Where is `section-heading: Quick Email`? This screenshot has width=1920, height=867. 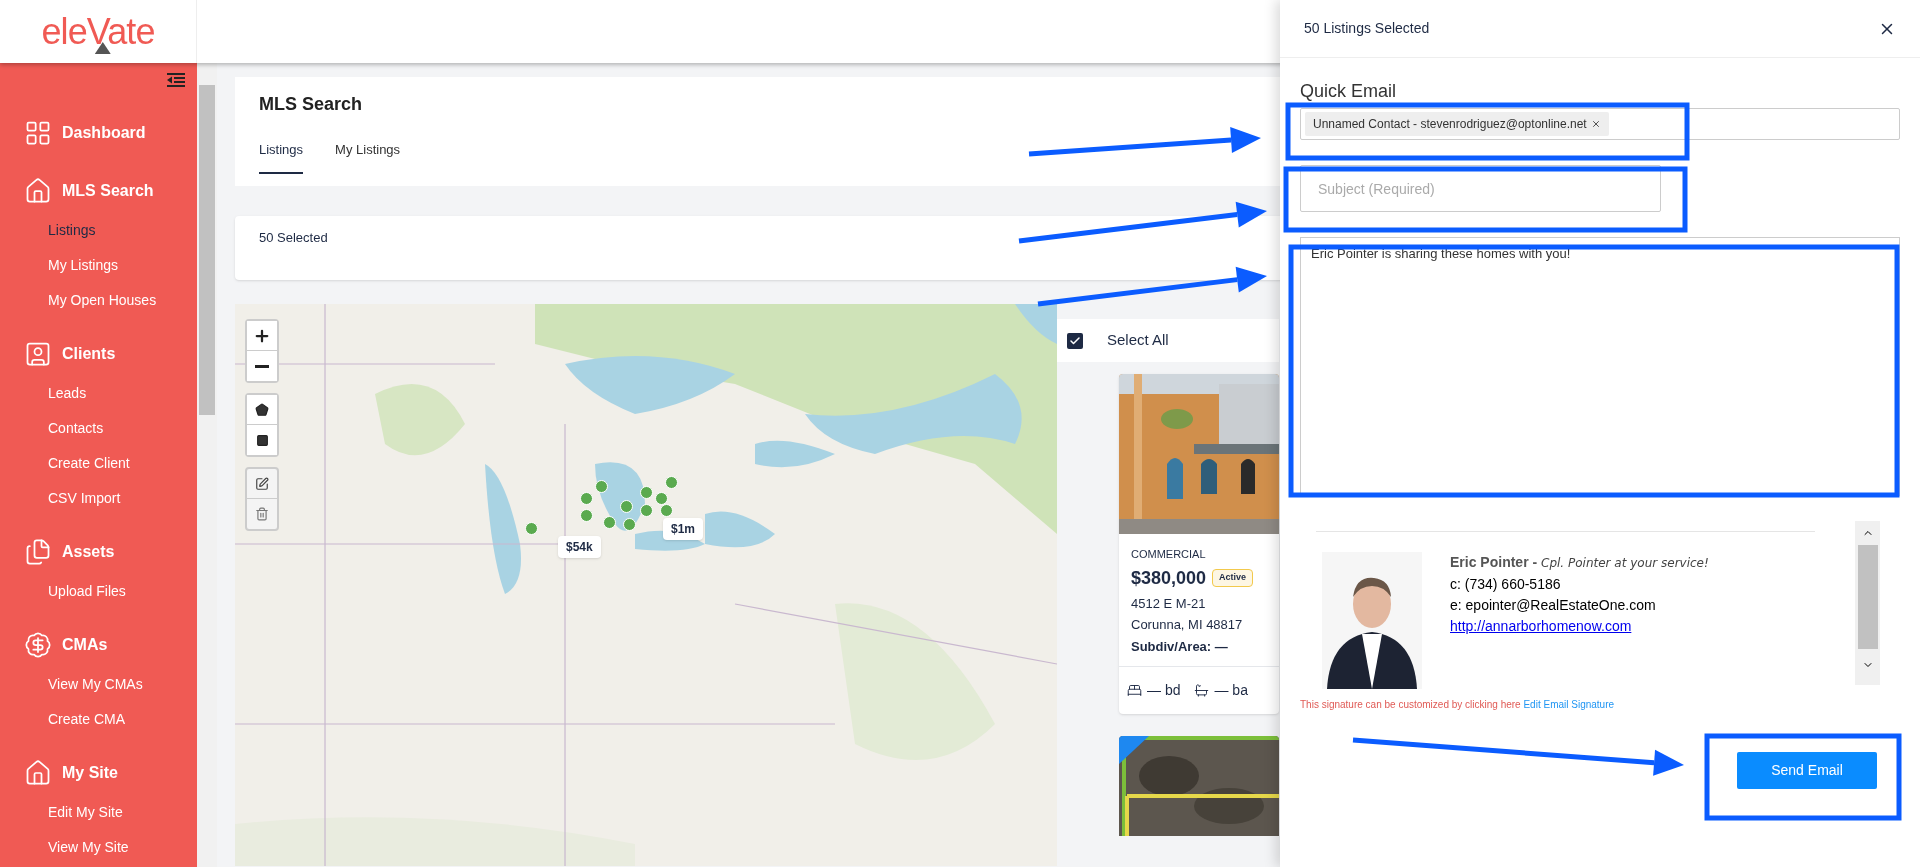
section-heading: Quick Email is located at coordinates (1349, 91).